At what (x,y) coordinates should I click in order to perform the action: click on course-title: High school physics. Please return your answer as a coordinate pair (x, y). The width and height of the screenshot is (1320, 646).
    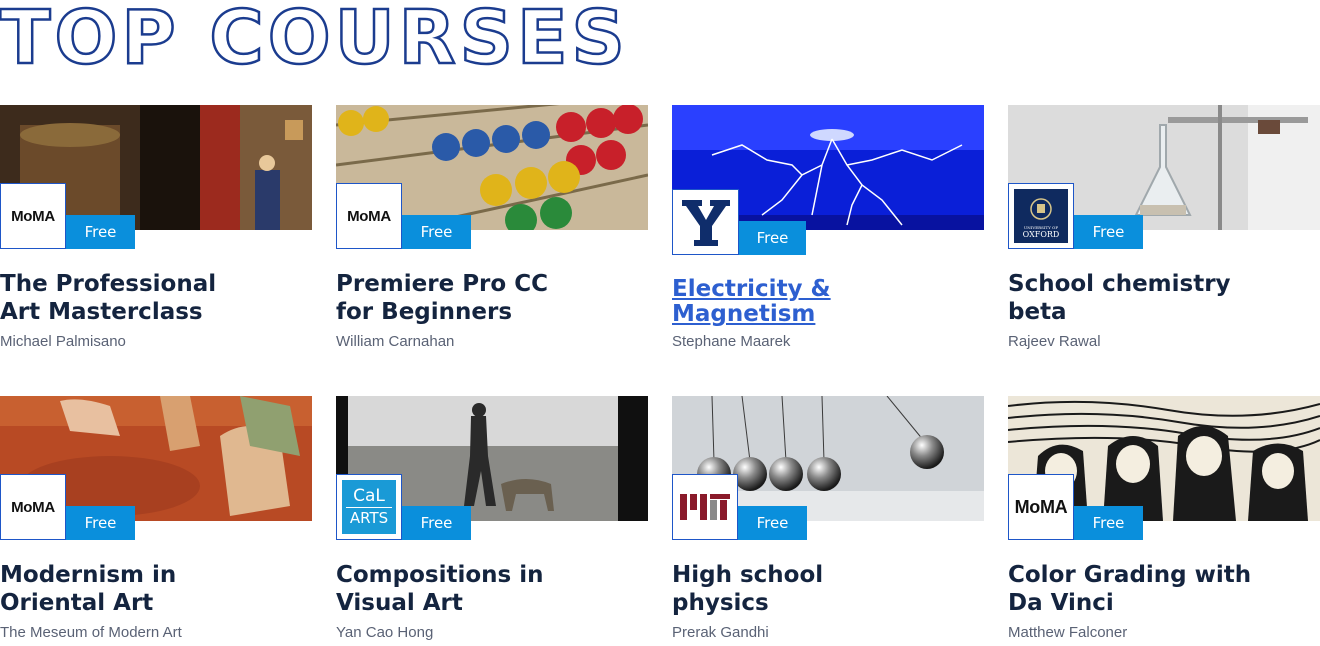
    Looking at the image, I should click on (822, 589).